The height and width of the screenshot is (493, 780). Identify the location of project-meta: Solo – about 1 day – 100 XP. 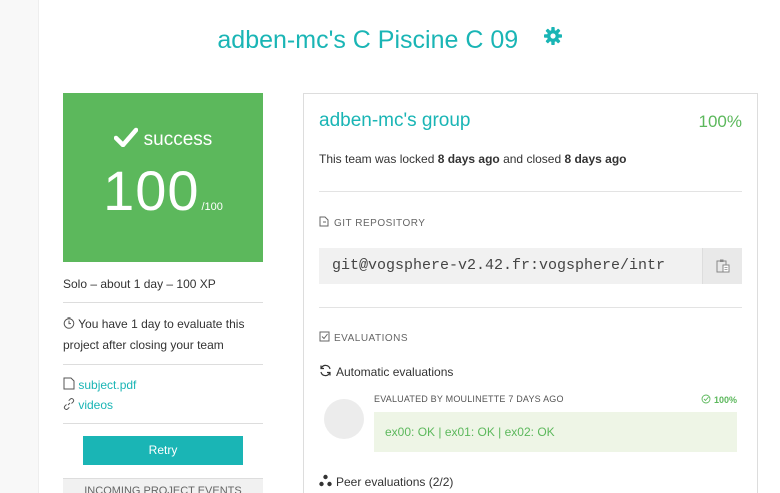
(139, 284).